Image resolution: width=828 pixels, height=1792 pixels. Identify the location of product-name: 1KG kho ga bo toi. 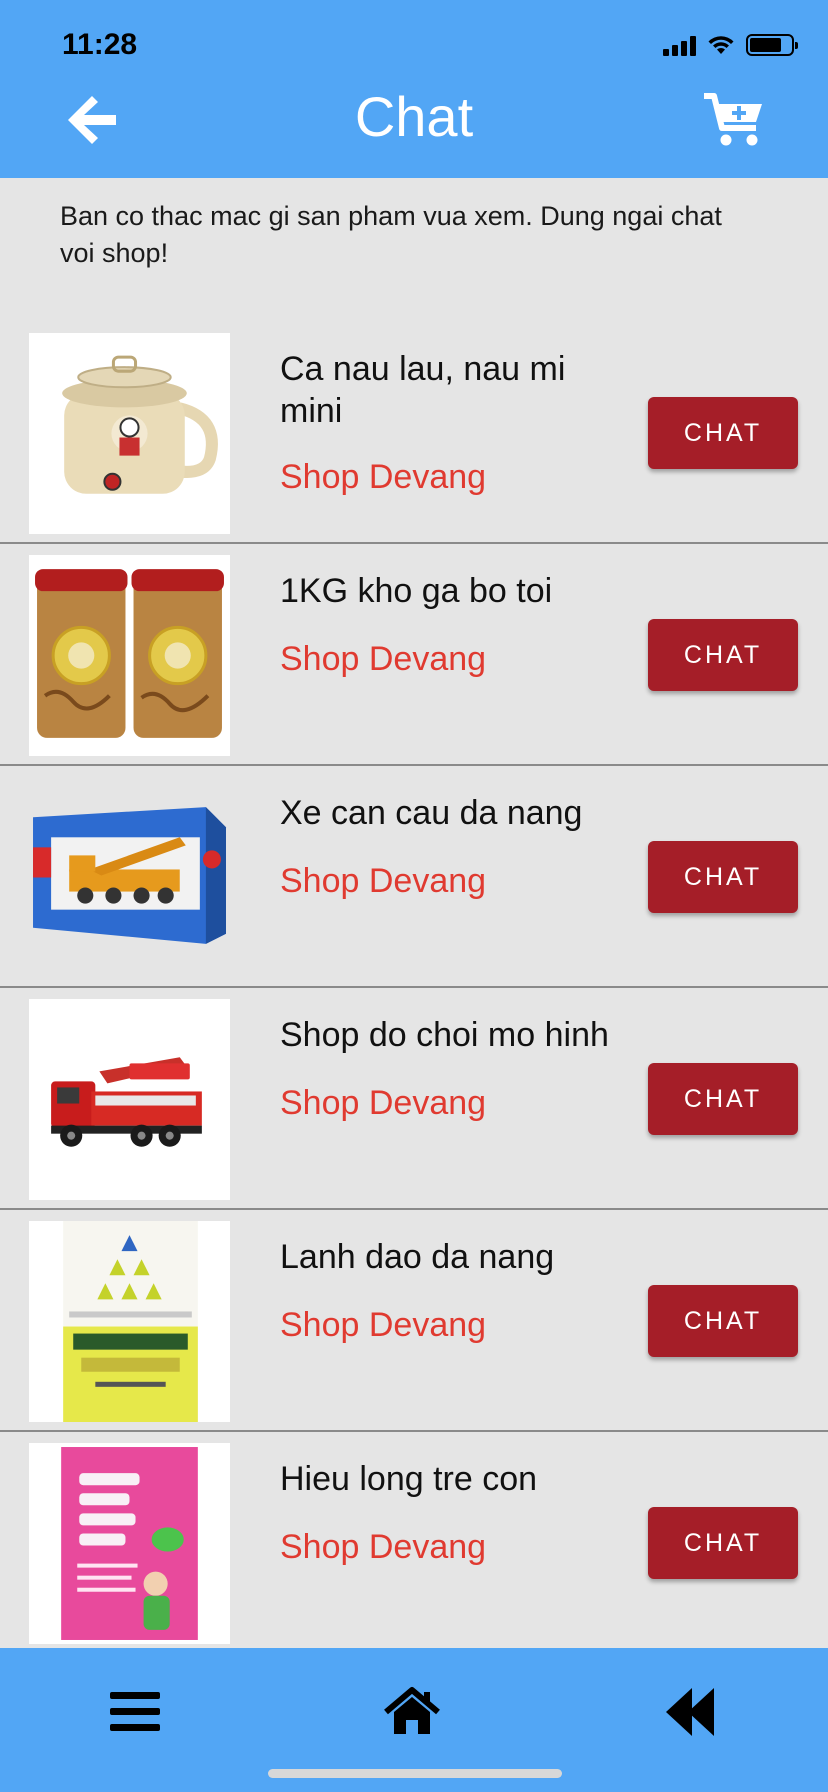
(416, 591).